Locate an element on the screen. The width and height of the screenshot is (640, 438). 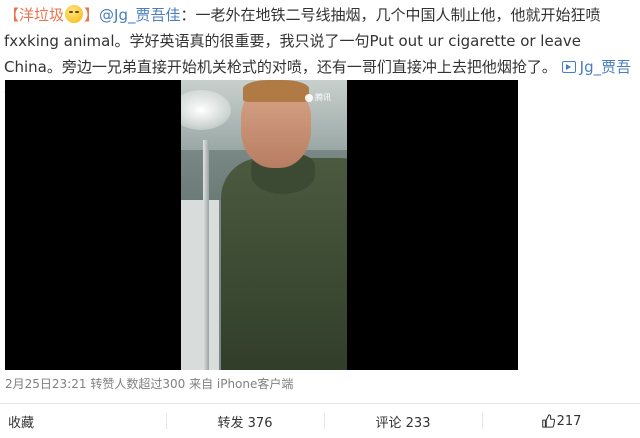
repost-button: 转发 376 is located at coordinates (245, 421).